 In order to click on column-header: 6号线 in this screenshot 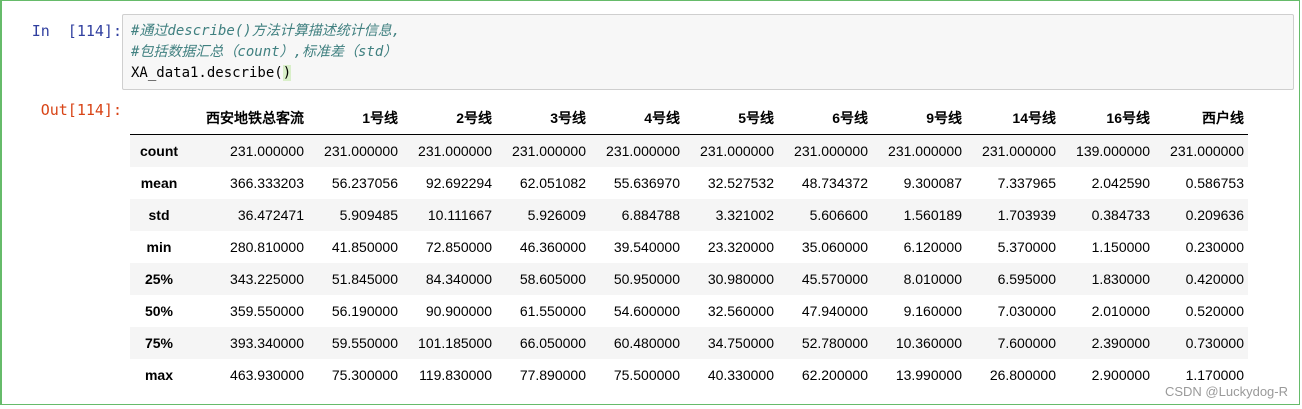, I will do `click(825, 118)`.